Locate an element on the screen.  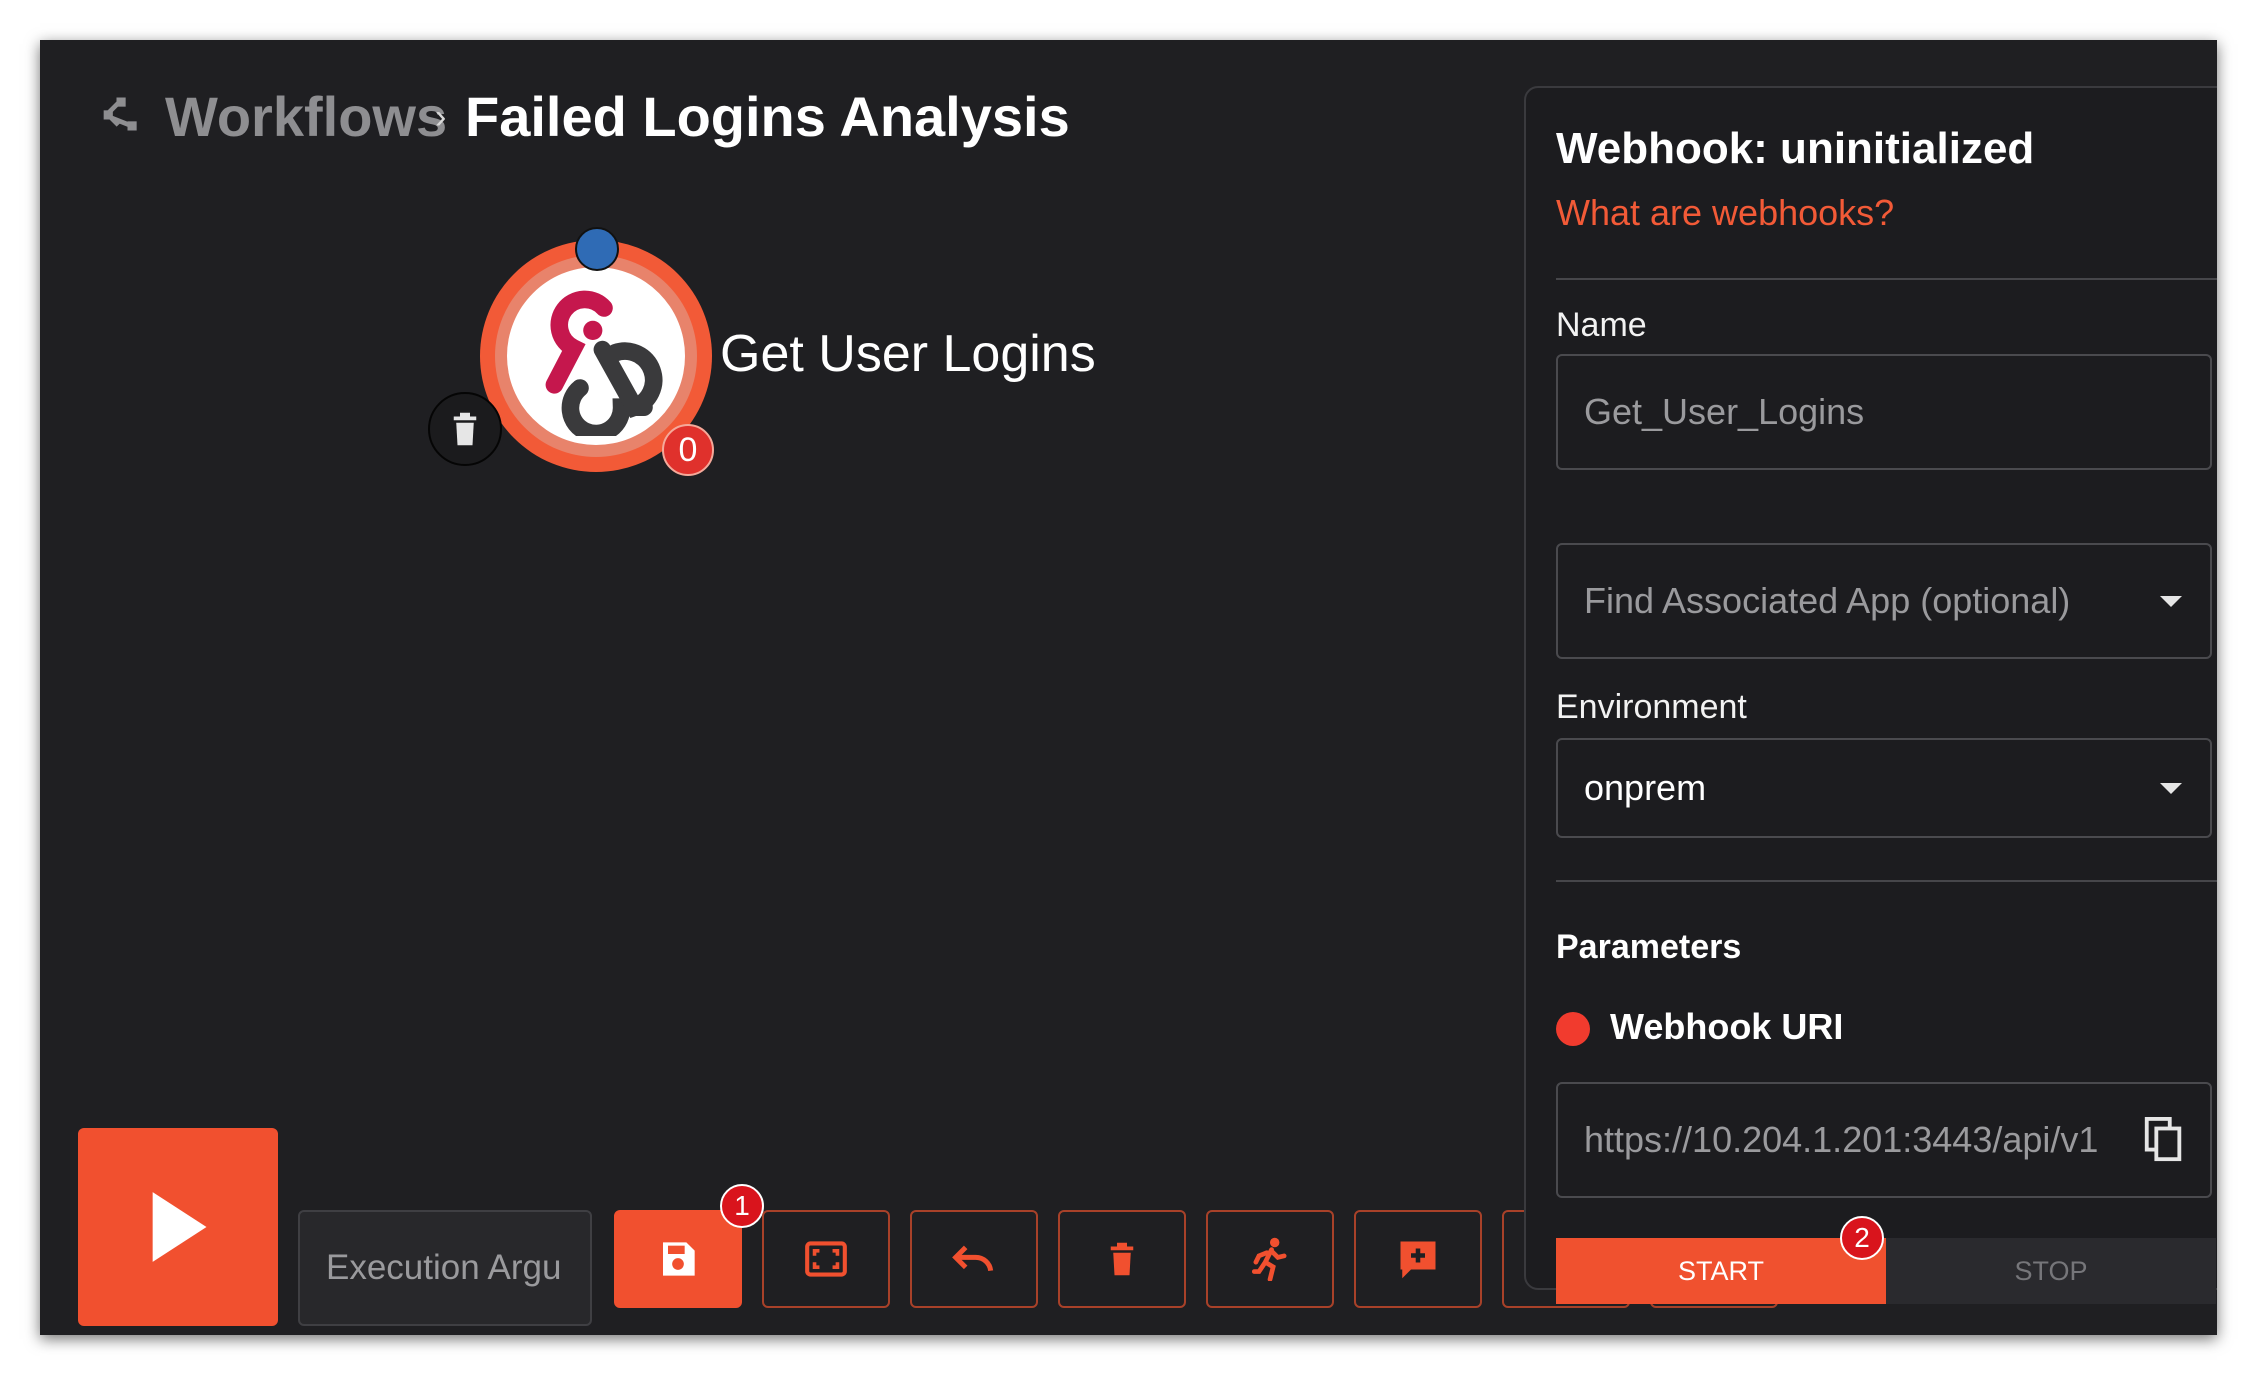
node-connector-handle is located at coordinates (597, 249).